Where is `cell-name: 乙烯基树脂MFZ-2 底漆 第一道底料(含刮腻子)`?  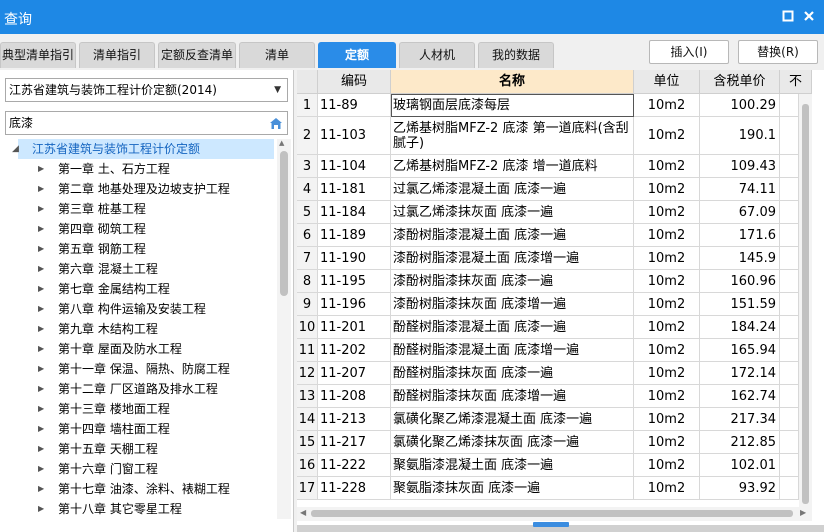 cell-name: 乙烯基树脂MFZ-2 底漆 第一道底料(含刮腻子) is located at coordinates (512, 136).